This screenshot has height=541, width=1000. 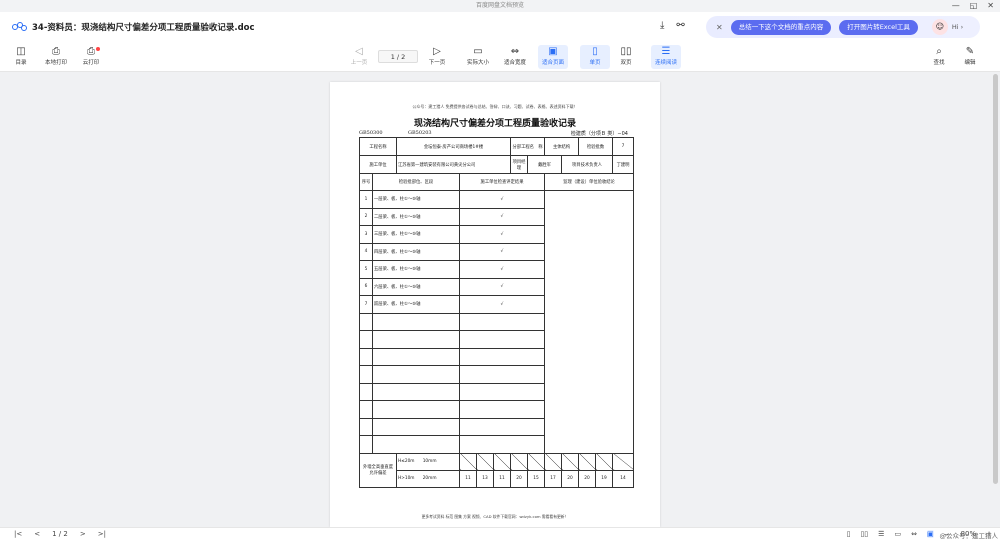 I want to click on item-no: 1, so click(x=366, y=199).